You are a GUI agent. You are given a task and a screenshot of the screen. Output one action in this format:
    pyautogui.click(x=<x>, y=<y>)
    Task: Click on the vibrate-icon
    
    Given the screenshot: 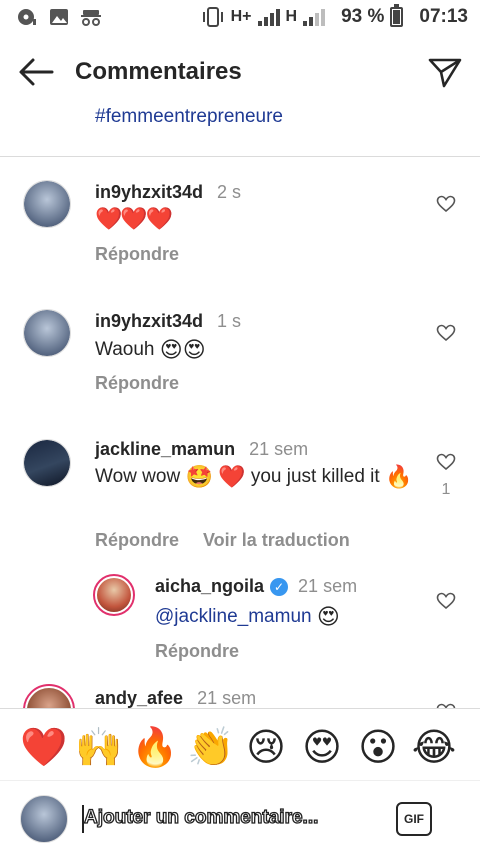 What is the action you would take?
    pyautogui.click(x=212, y=17)
    